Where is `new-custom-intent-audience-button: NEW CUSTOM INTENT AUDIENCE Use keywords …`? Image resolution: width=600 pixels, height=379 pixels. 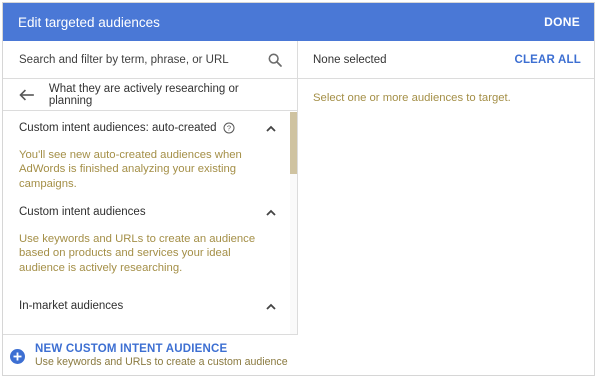
new-custom-intent-audience-button: NEW CUSTOM INTENT AUDIENCE Use keywords … is located at coordinates (150, 354).